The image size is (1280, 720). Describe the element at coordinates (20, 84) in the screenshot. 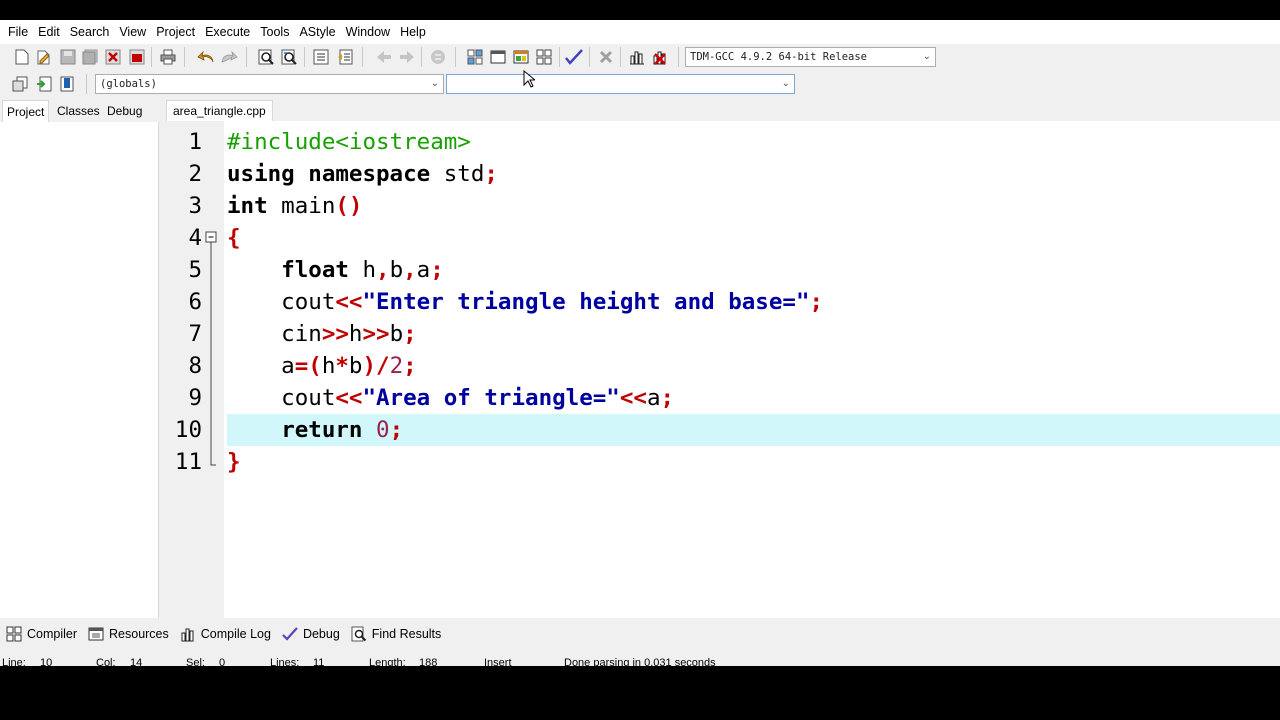

I see `insert-code-button` at that location.